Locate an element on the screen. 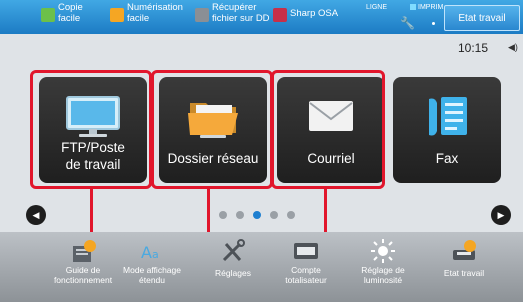 Image resolution: width=523 pixels, height=302 pixels. tool-icon: 🔧 is located at coordinates (407, 23).